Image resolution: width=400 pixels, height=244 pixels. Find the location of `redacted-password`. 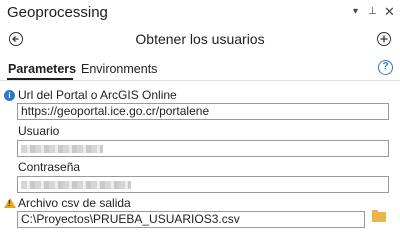

redacted-password is located at coordinates (76, 185).